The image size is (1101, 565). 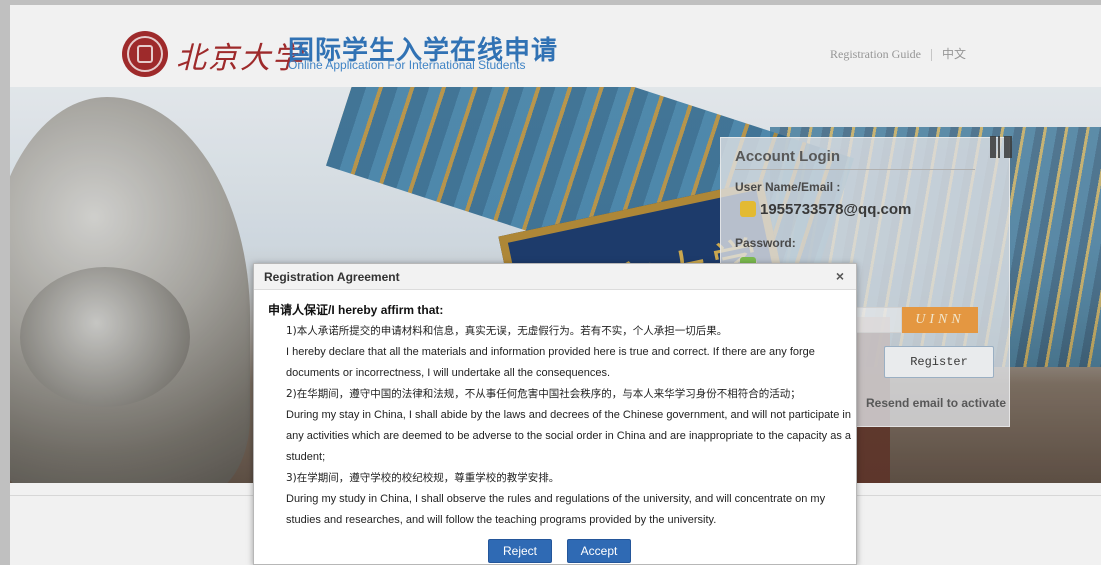 I want to click on reject-button: Reject, so click(x=520, y=551).